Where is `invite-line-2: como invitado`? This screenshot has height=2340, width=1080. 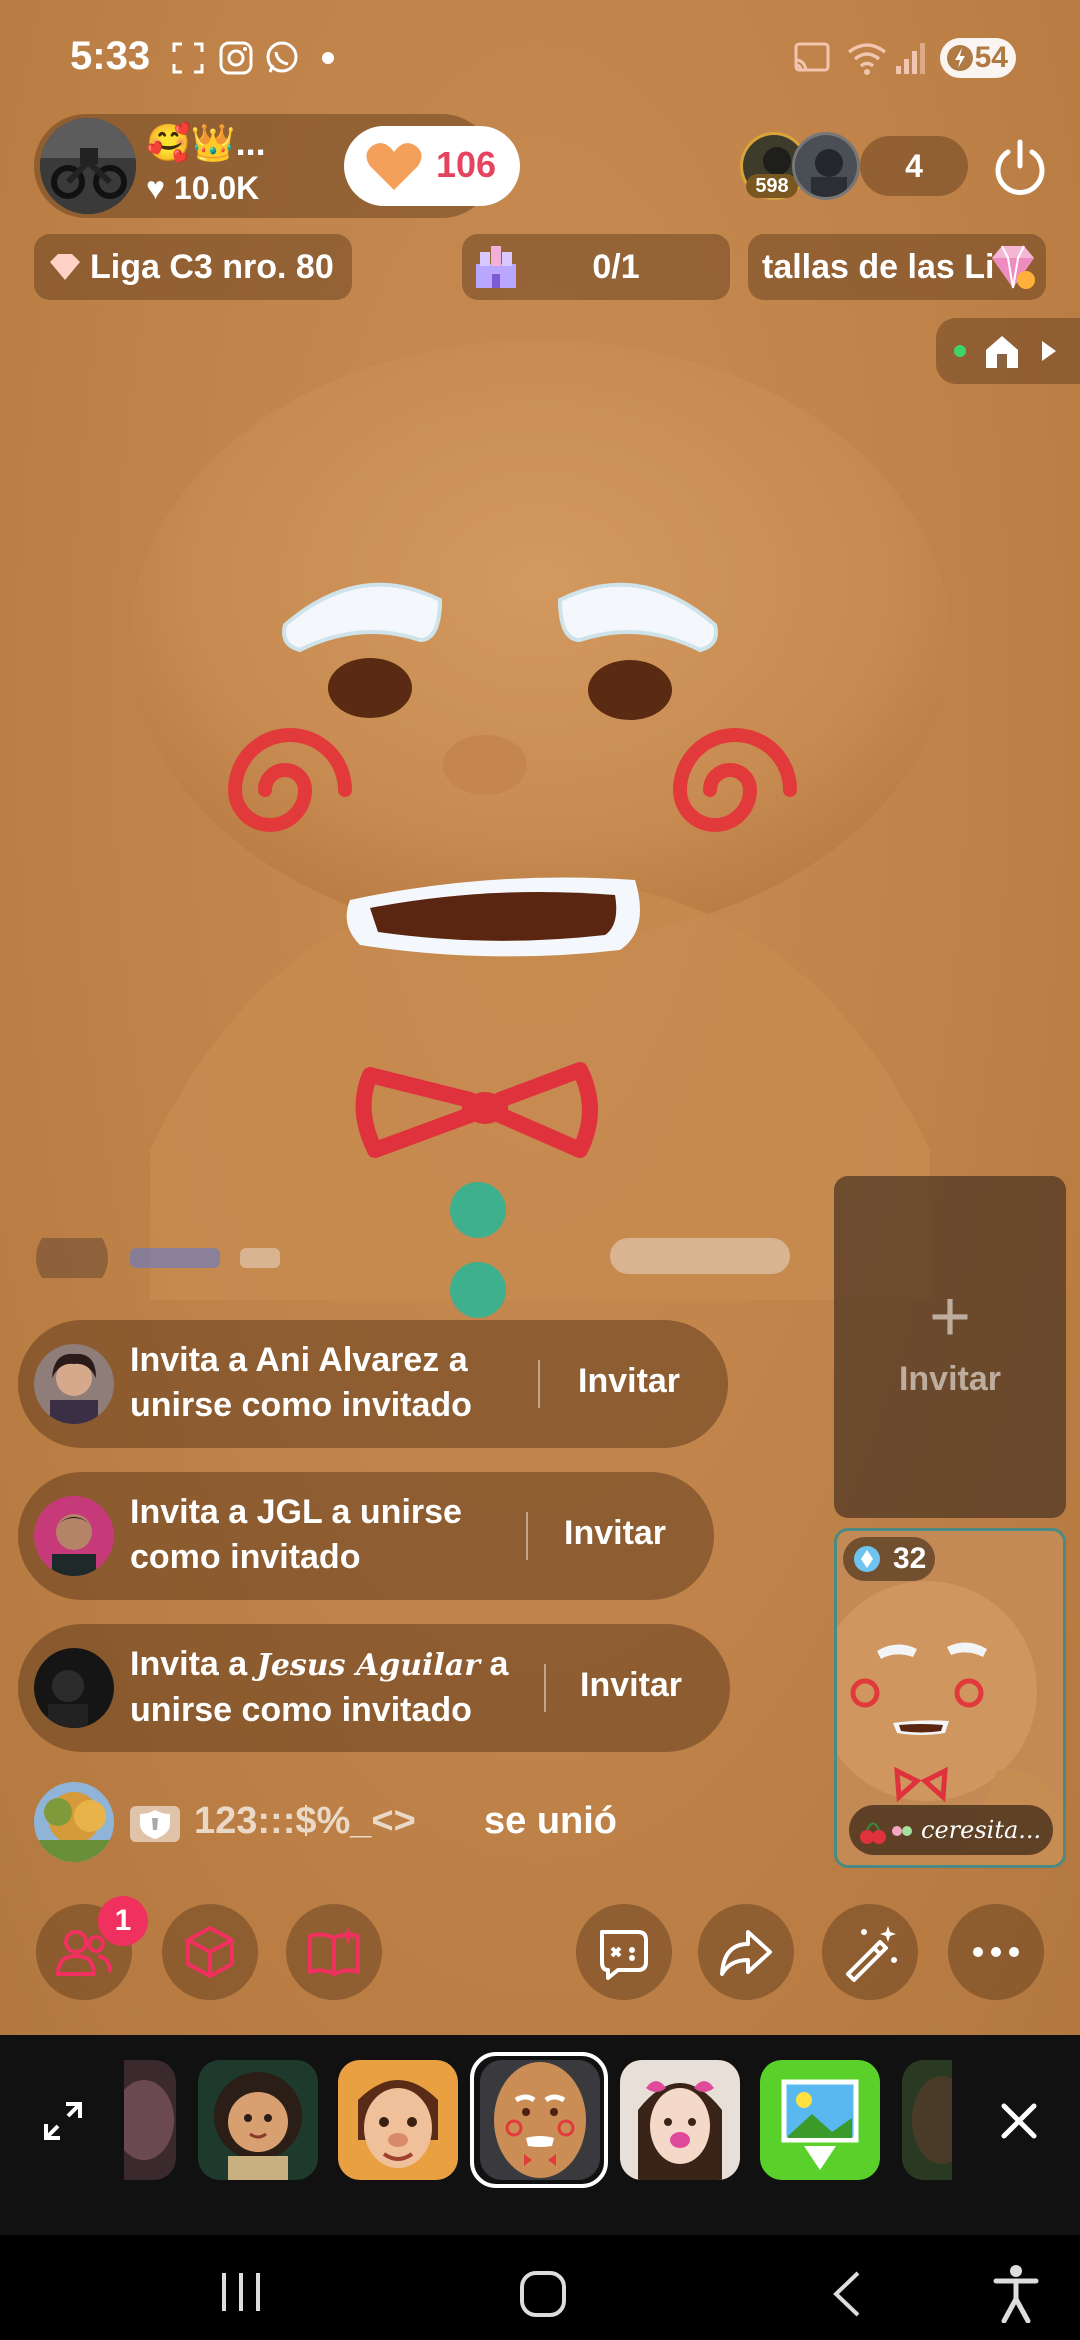
invite-line-2: como invitado is located at coordinates (245, 1557).